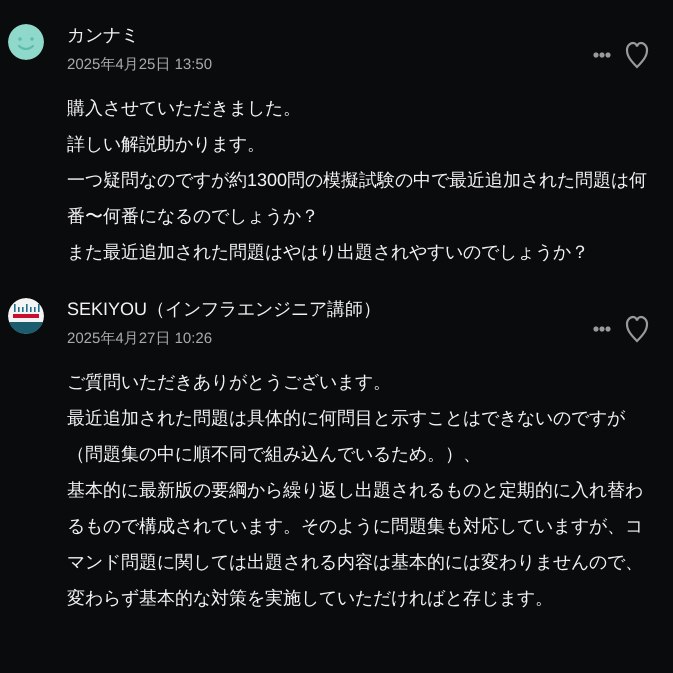 The height and width of the screenshot is (673, 673). What do you see at coordinates (328, 252) in the screenshot?
I see `comment-text: また最近追加された問題はやはり出題されやすいのでしょうか？` at bounding box center [328, 252].